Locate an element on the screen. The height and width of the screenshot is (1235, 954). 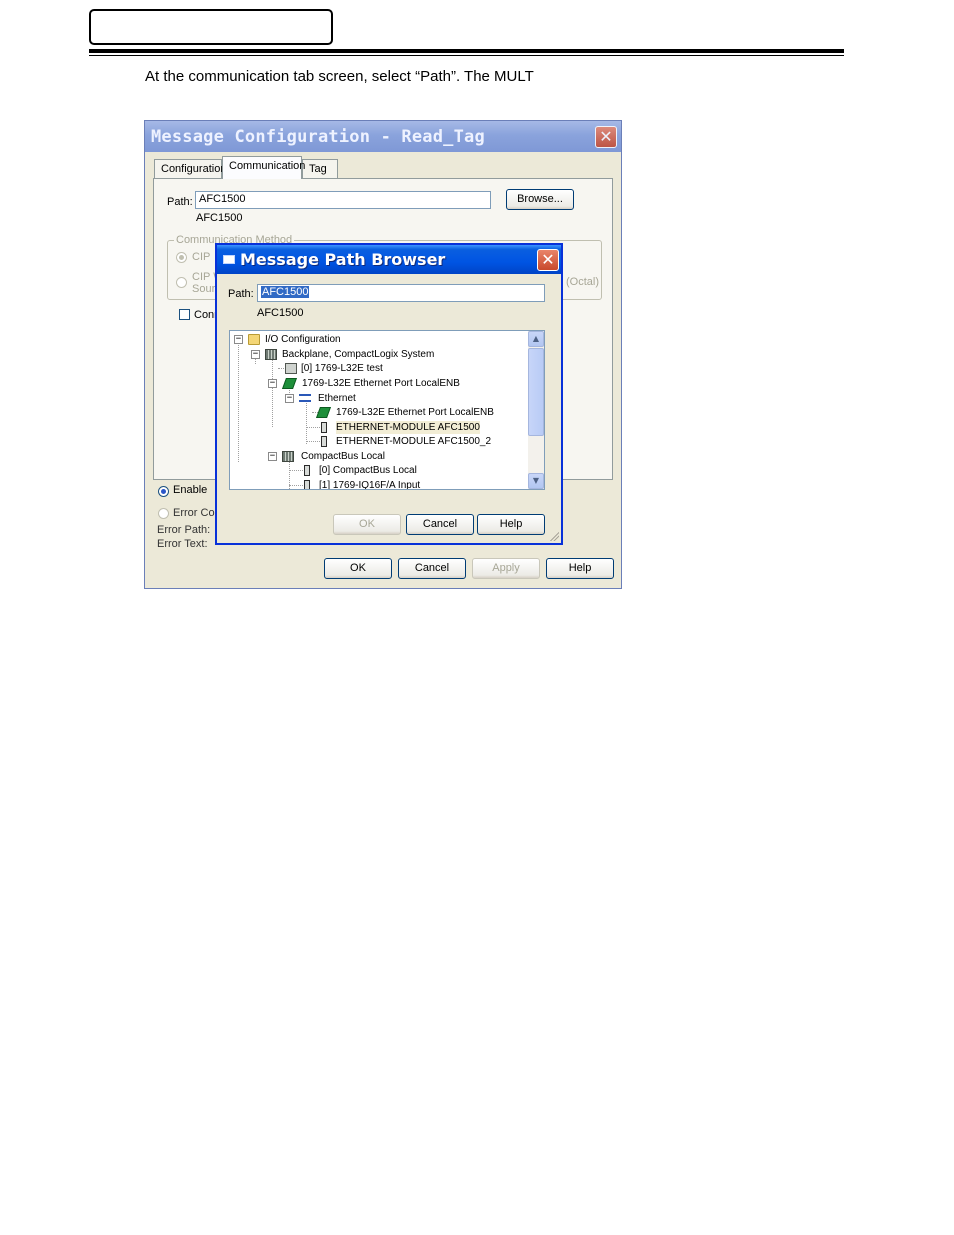
header-rule is located at coordinates (466, 51).